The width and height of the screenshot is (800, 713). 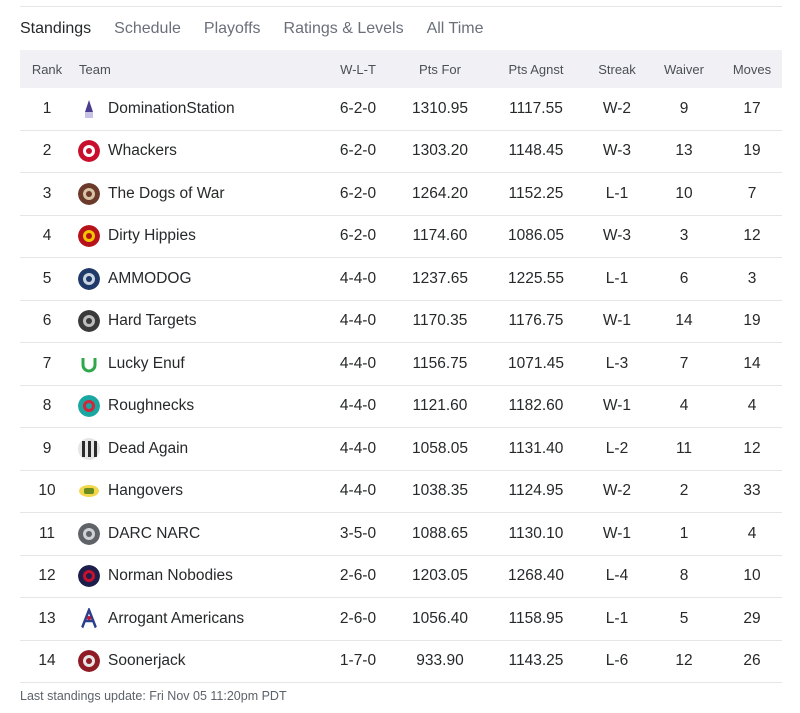 What do you see at coordinates (358, 661) in the screenshot?
I see `wlt-cell: 1-7-0` at bounding box center [358, 661].